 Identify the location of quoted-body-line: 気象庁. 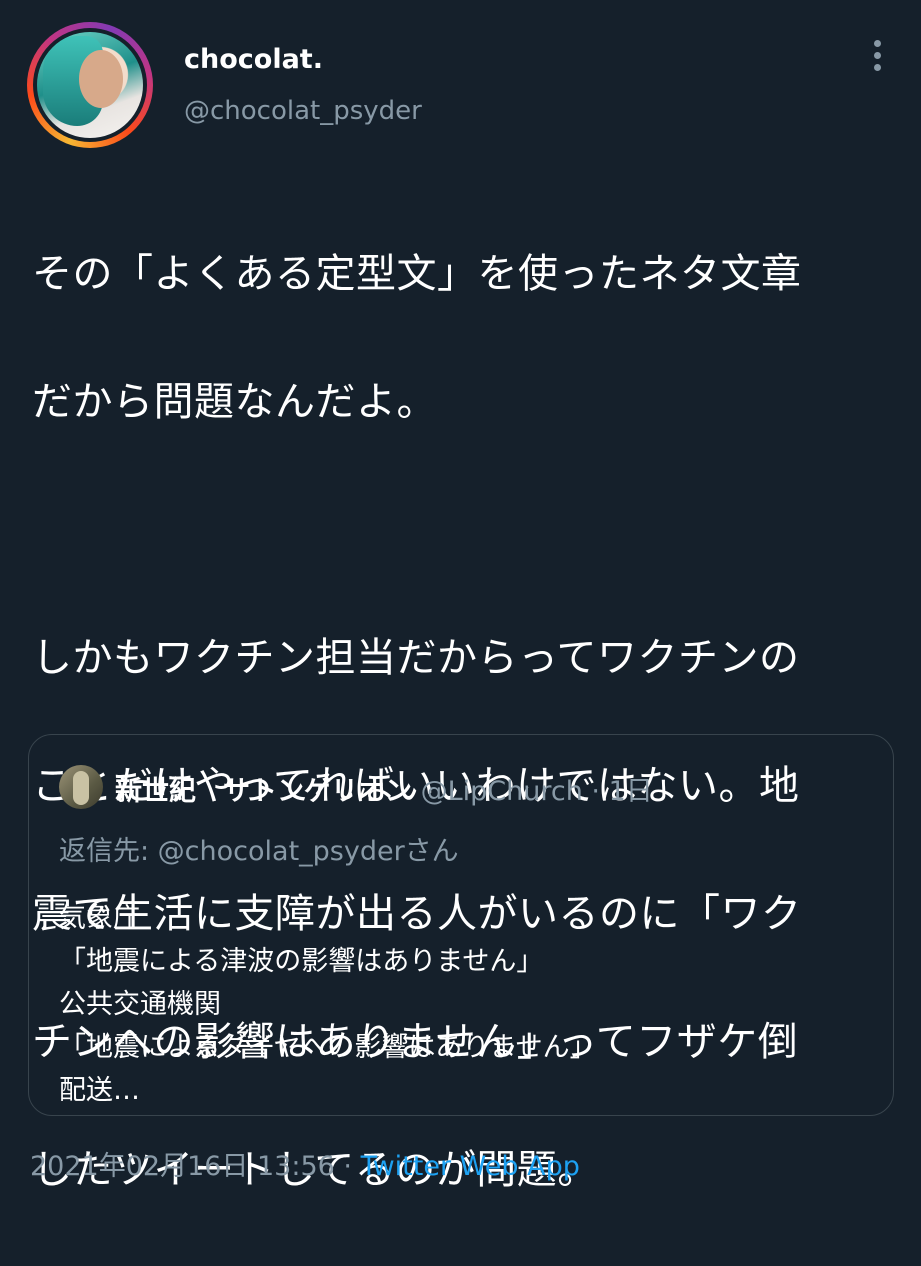
(99, 918).